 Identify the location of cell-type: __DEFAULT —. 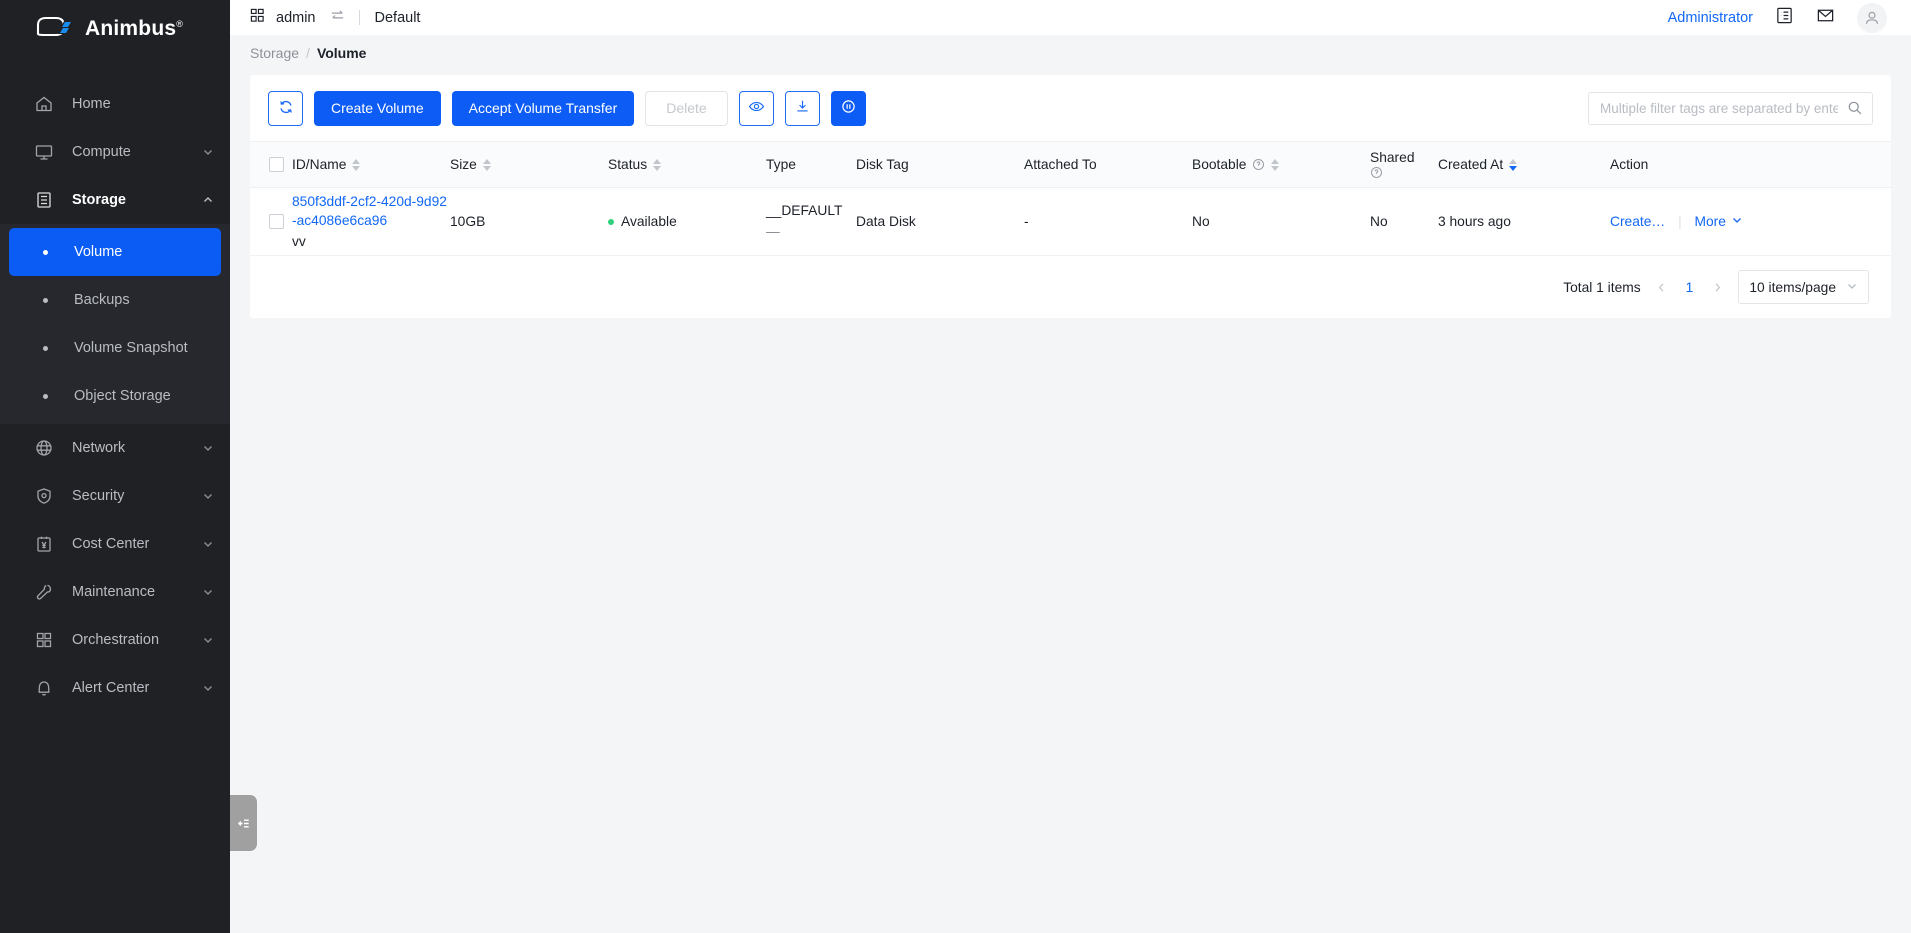
(811, 221).